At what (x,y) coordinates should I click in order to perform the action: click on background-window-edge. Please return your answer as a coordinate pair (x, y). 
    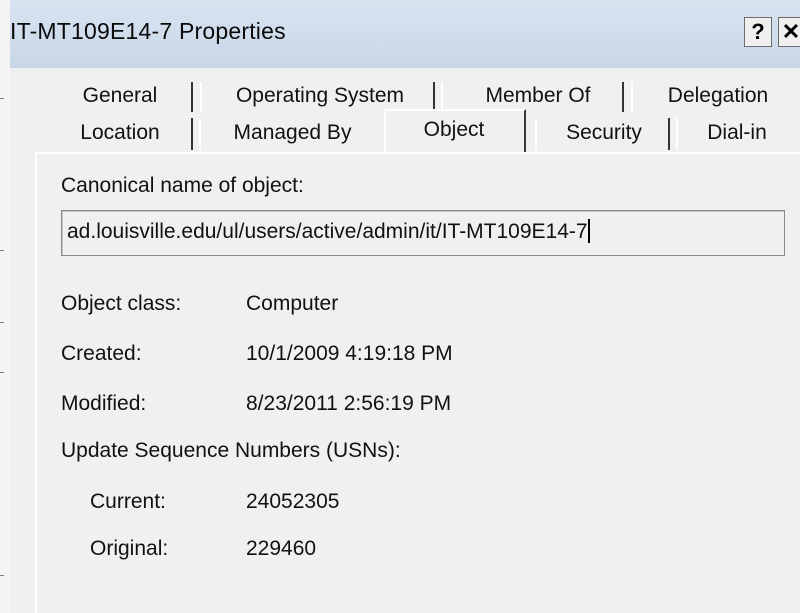
    Looking at the image, I should click on (5, 306).